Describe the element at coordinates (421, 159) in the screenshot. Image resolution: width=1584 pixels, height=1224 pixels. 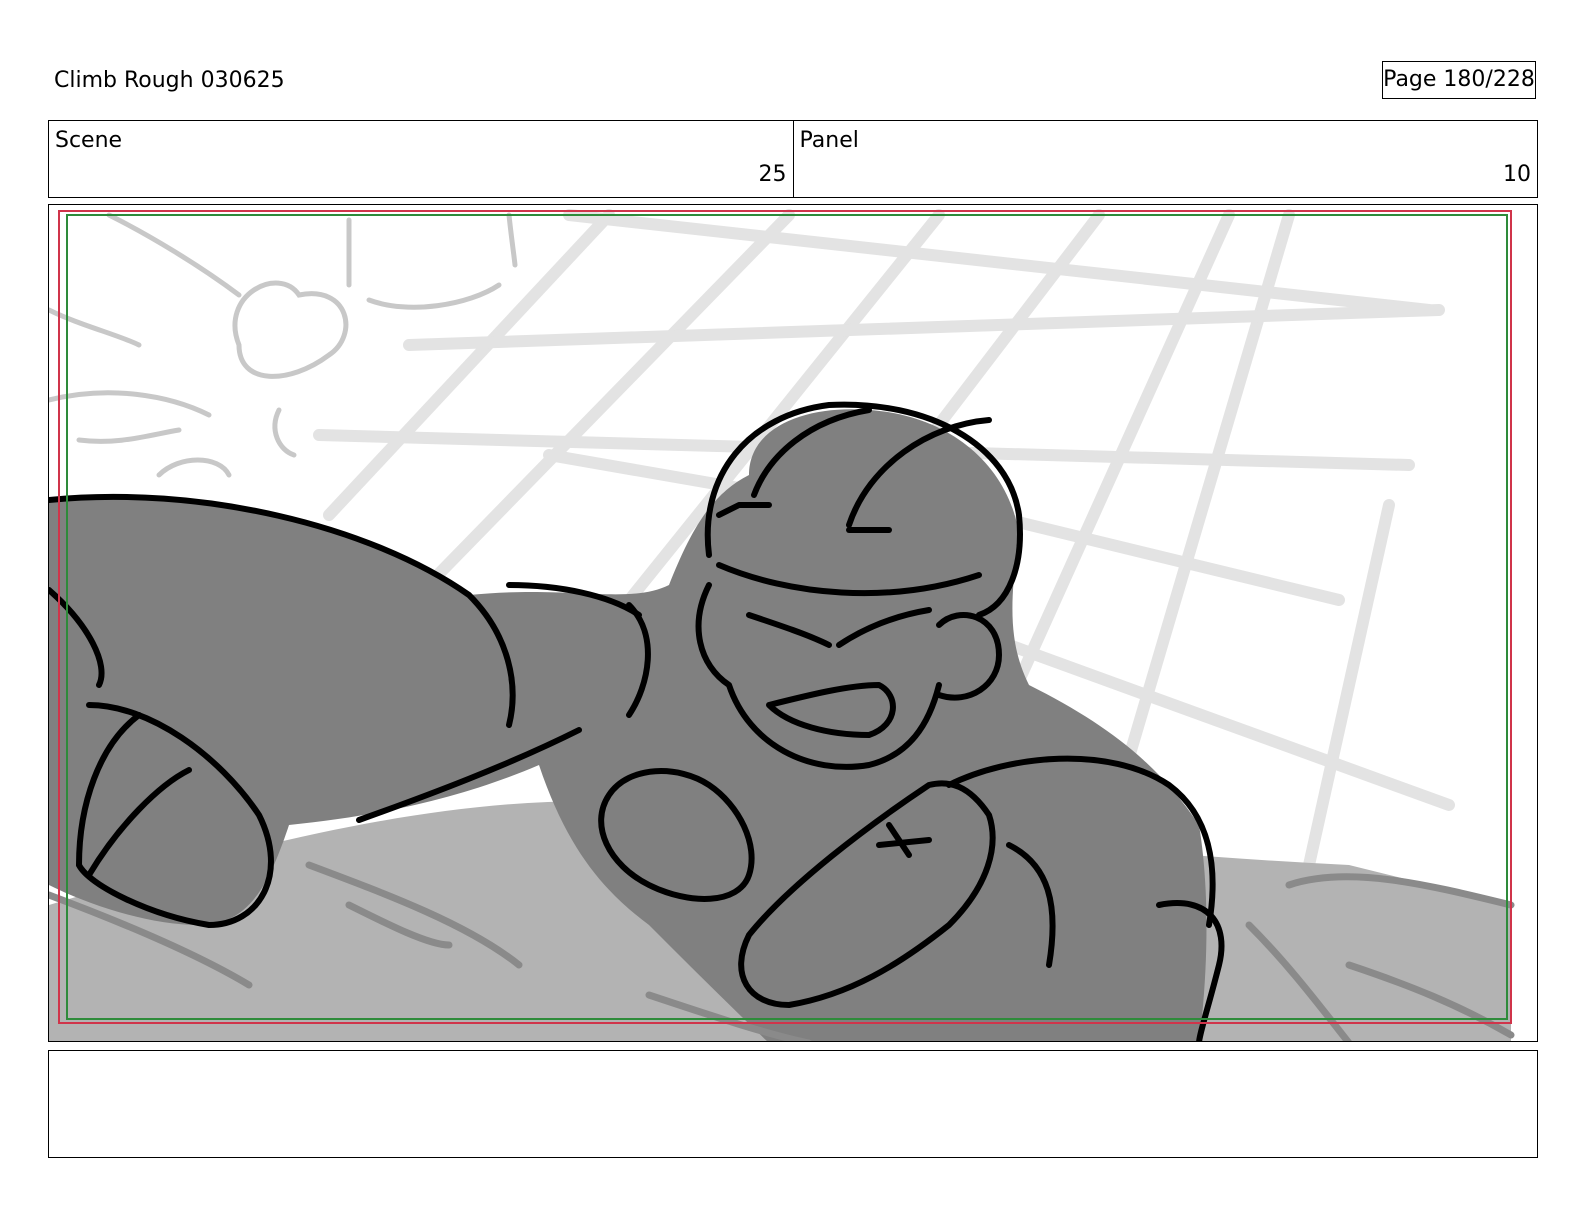
I see `scene-cell: Scene 25` at that location.